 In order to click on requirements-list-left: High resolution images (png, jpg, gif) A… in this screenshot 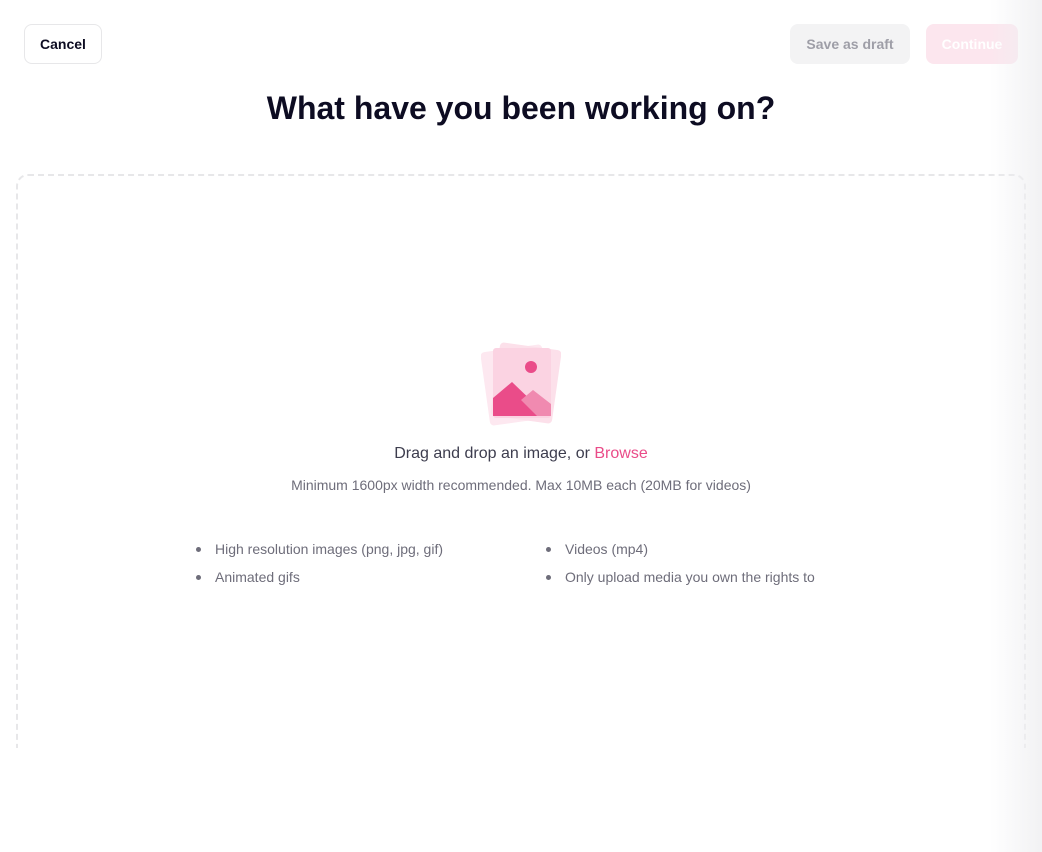, I will do `click(355, 568)`.